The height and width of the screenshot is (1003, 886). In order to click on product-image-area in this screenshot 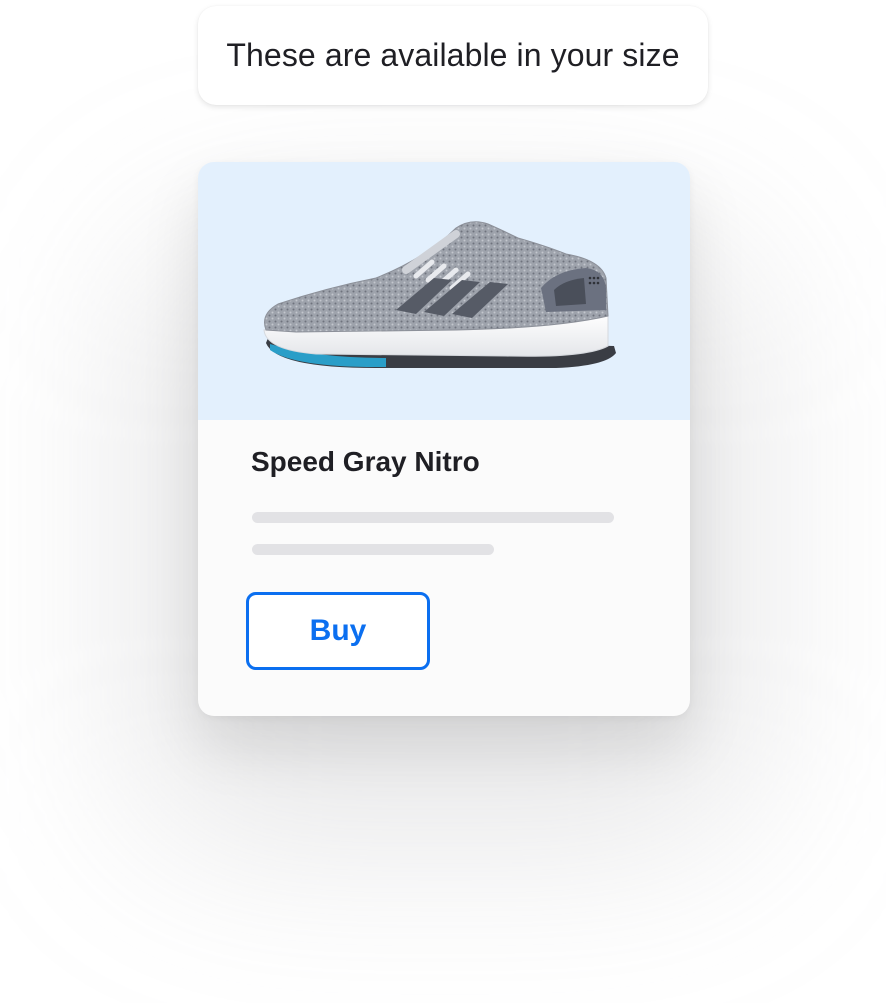, I will do `click(444, 291)`.